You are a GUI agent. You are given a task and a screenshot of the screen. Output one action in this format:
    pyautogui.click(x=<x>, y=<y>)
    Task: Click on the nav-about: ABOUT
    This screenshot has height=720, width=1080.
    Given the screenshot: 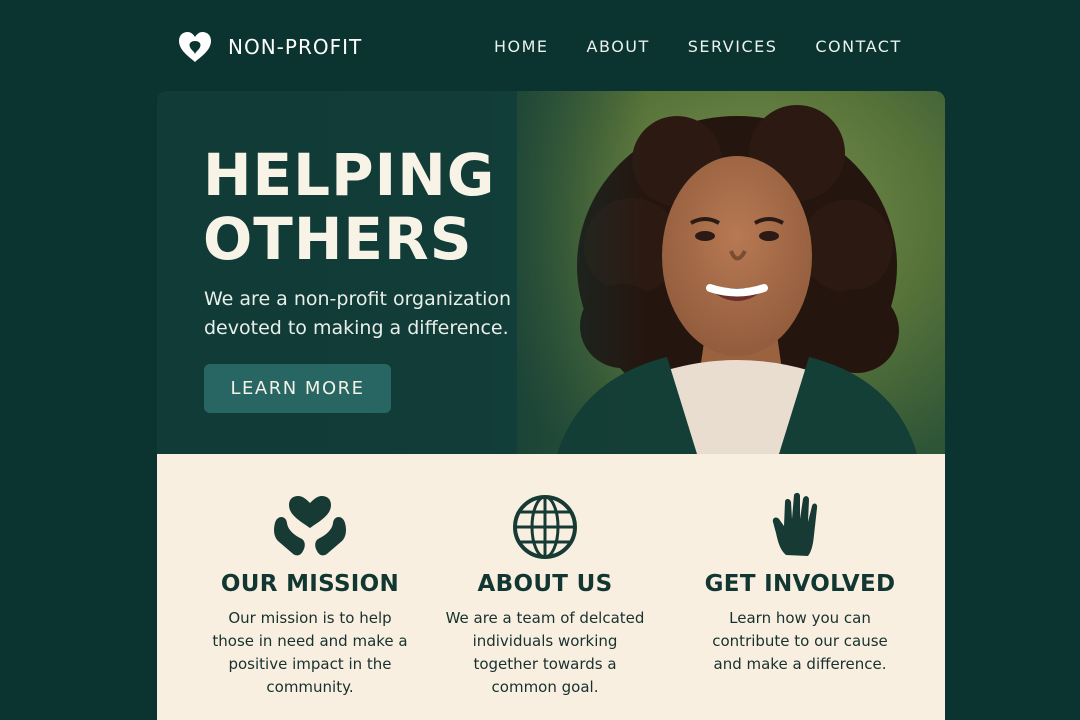 What is the action you would take?
    pyautogui.click(x=618, y=46)
    